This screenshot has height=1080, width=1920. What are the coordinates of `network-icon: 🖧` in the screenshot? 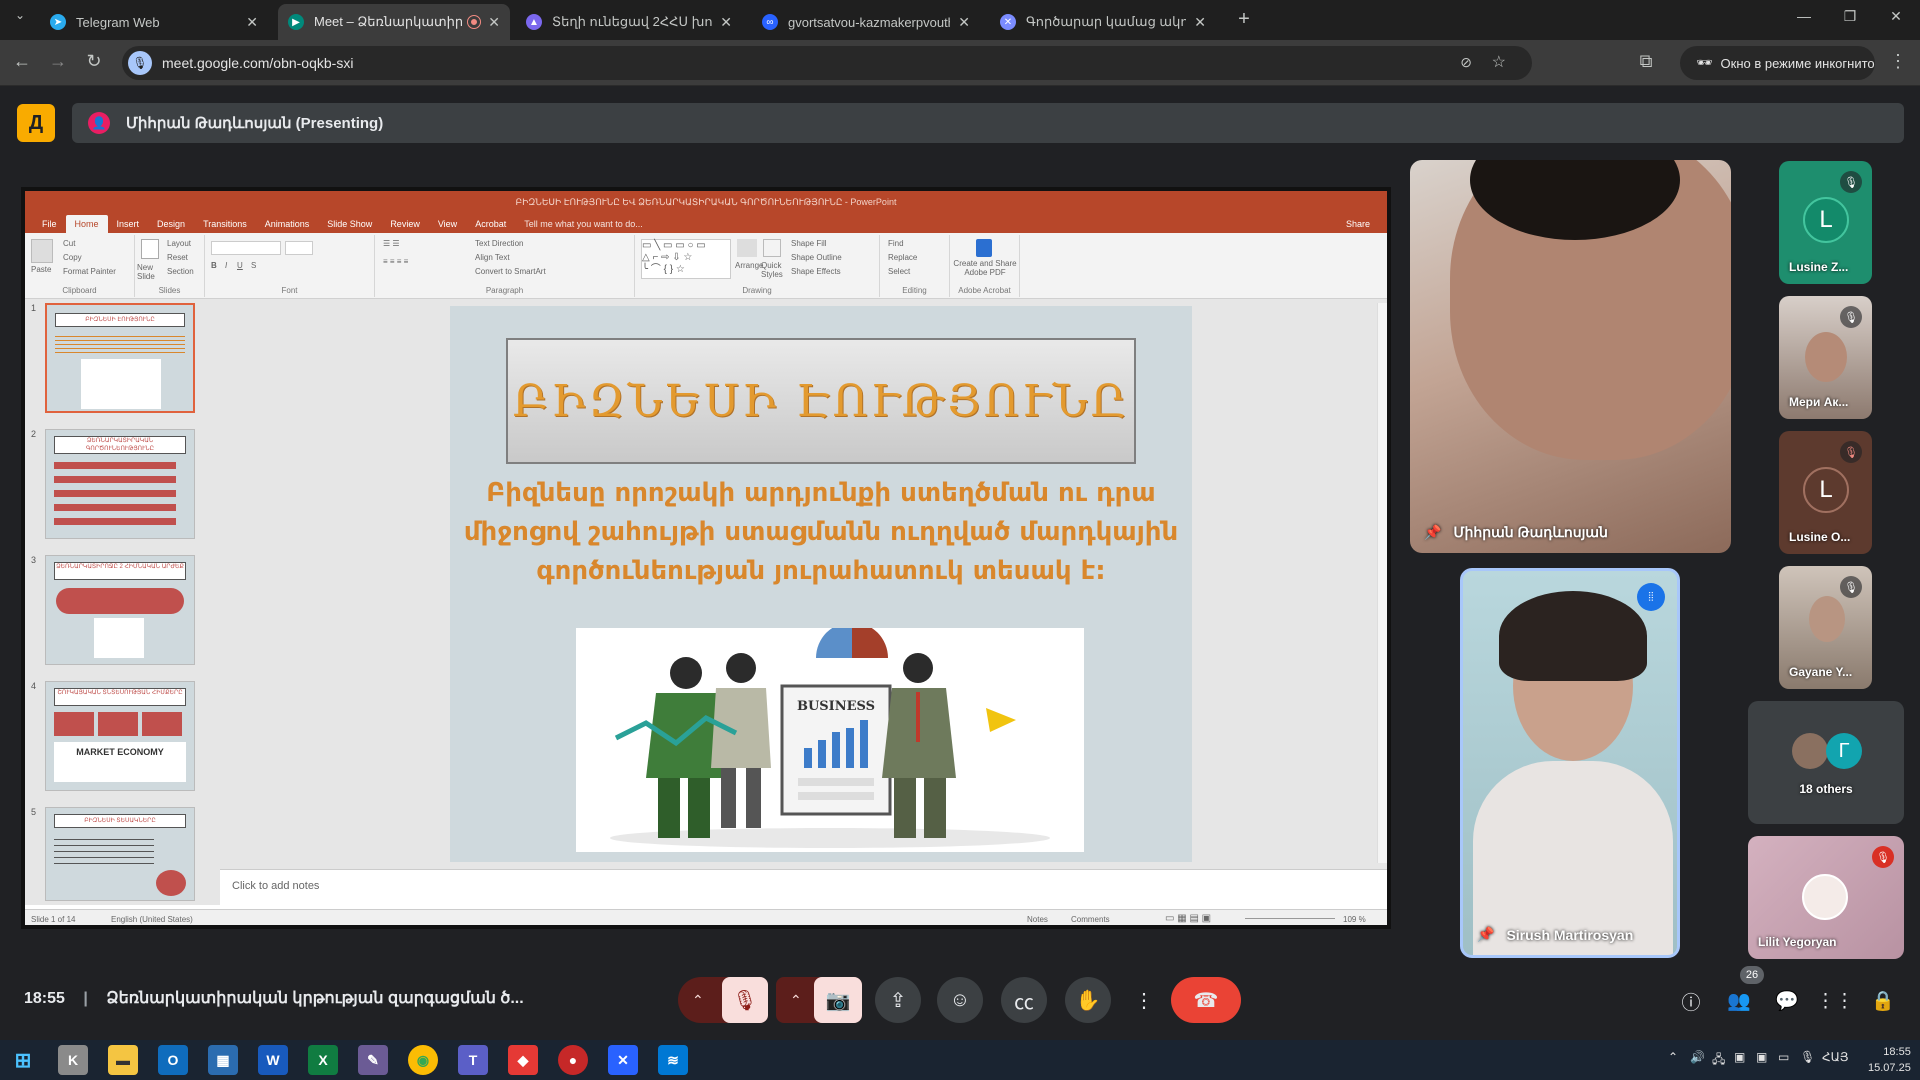 It's located at (1718, 1060).